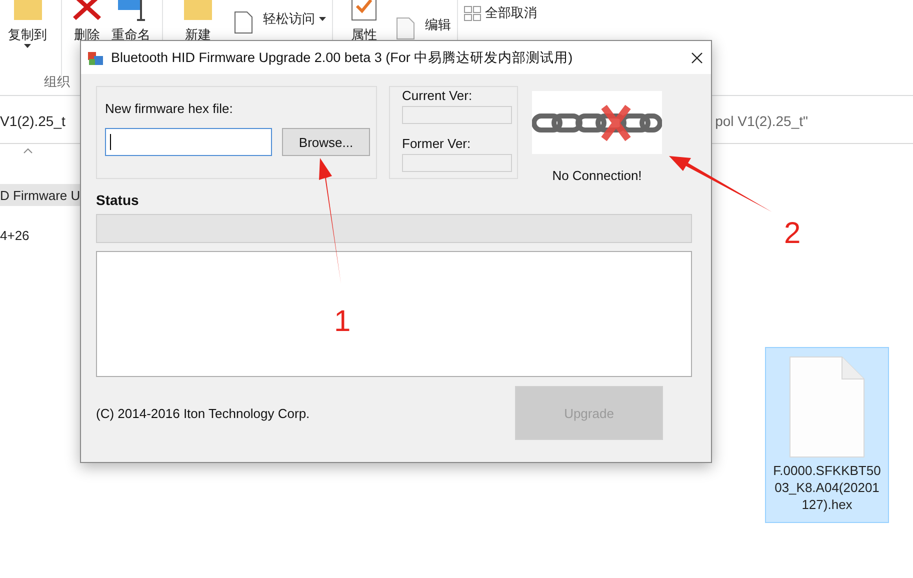 The image size is (913, 578). I want to click on group-label: 组织, so click(57, 82).